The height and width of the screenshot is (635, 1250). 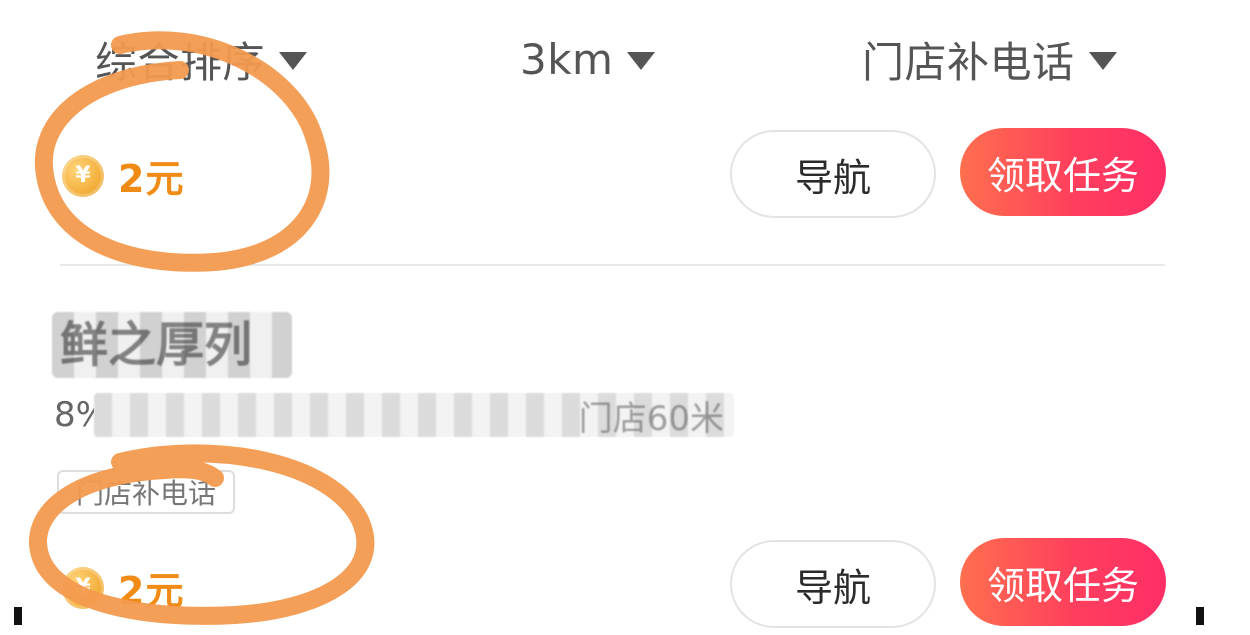 I want to click on store-meta-blurred: 门店60米, so click(x=414, y=416).